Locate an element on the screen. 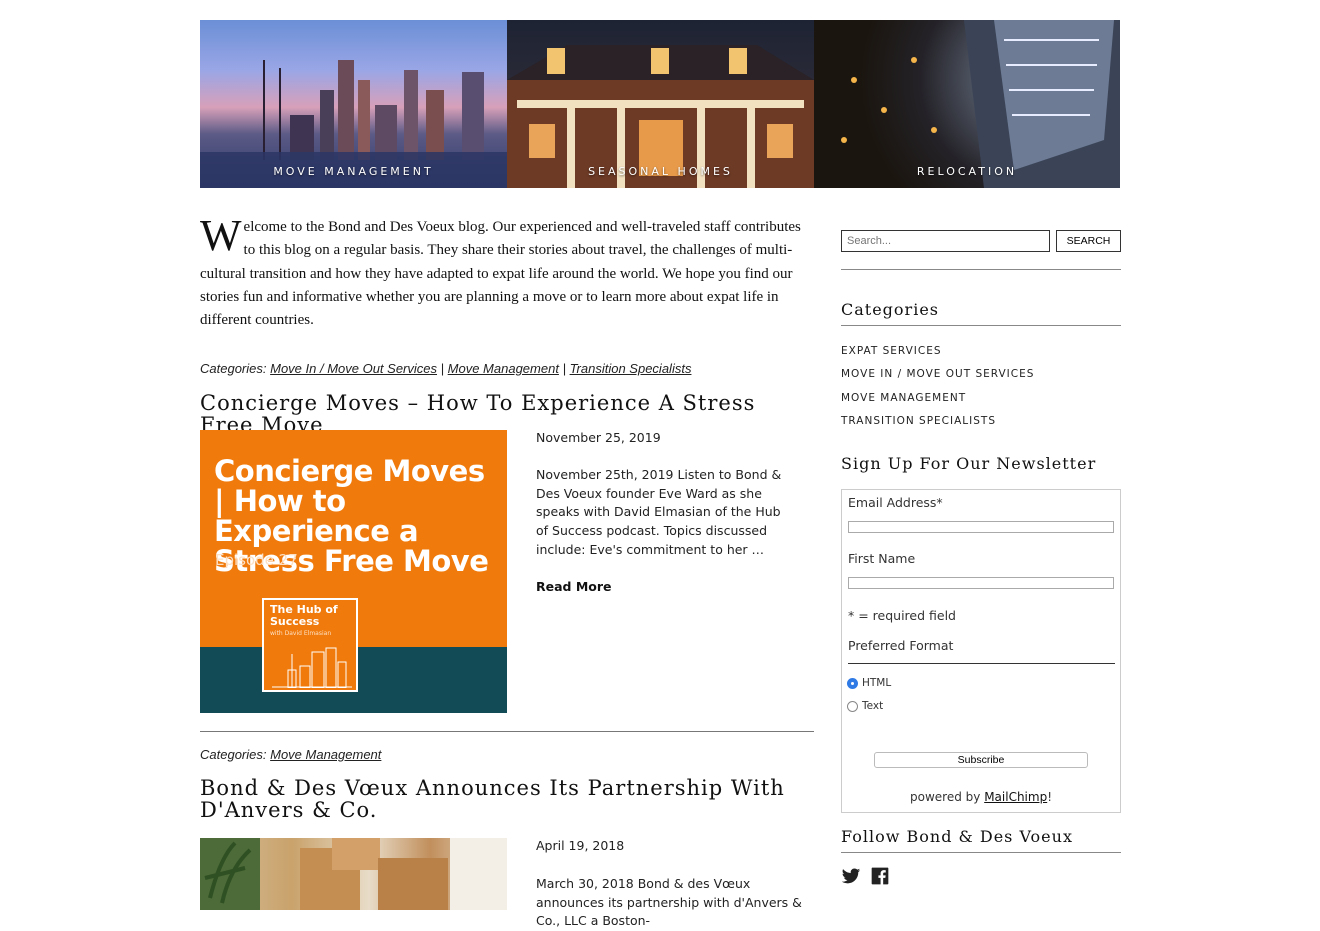  hero-panel-move-management: MOVE MANAGEMENT is located at coordinates (353, 104).